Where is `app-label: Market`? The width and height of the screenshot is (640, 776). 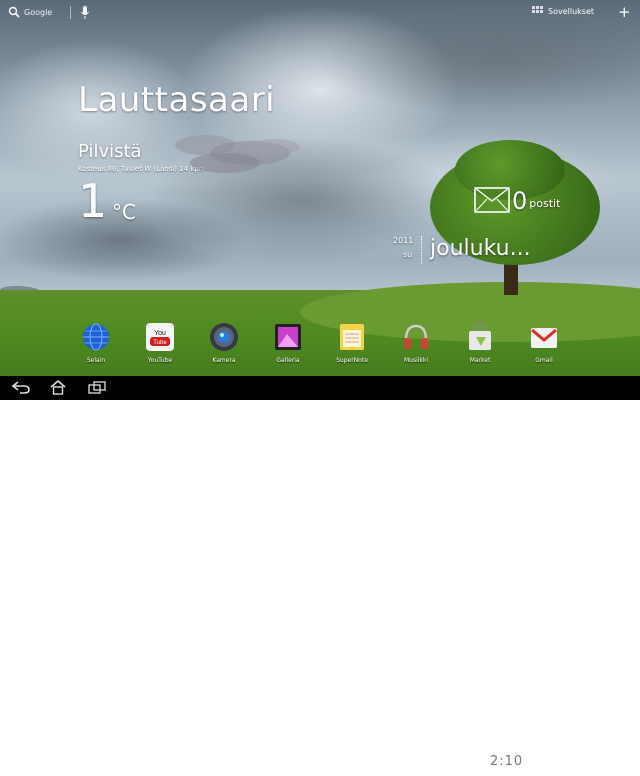
app-label: Market is located at coordinates (480, 360).